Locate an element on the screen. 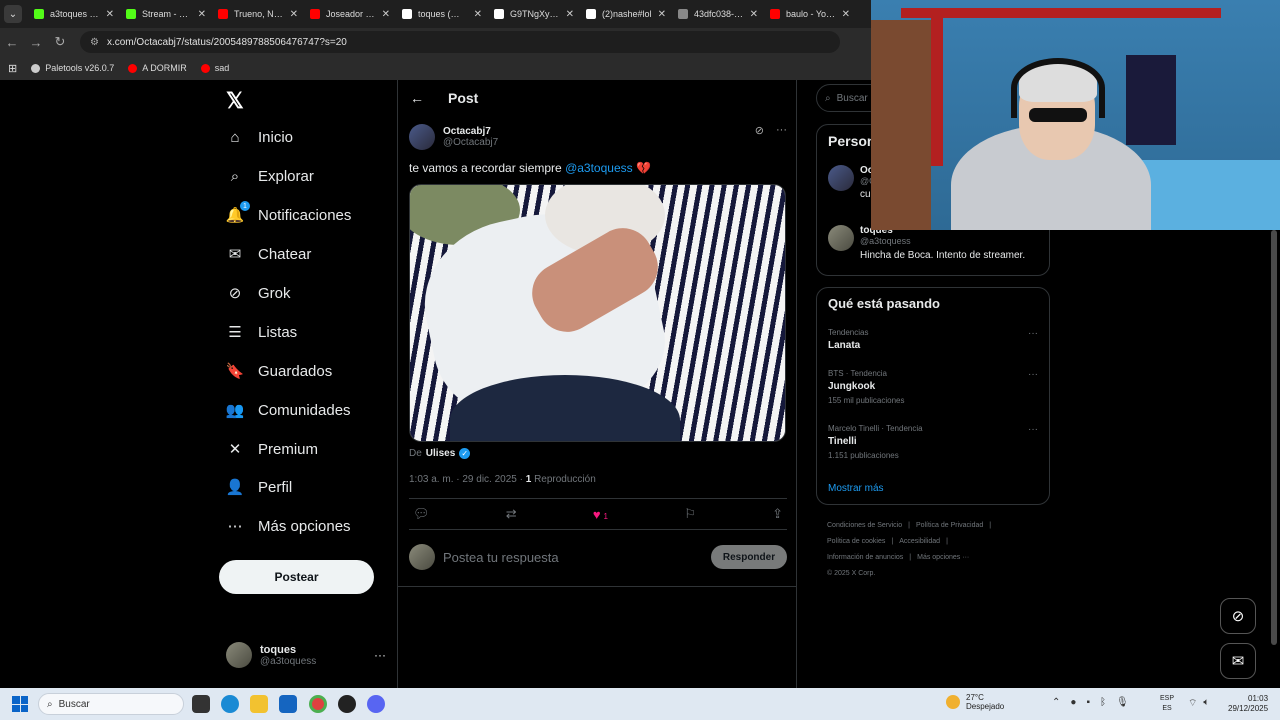  tab-search-button: ⌄ is located at coordinates (13, 14).